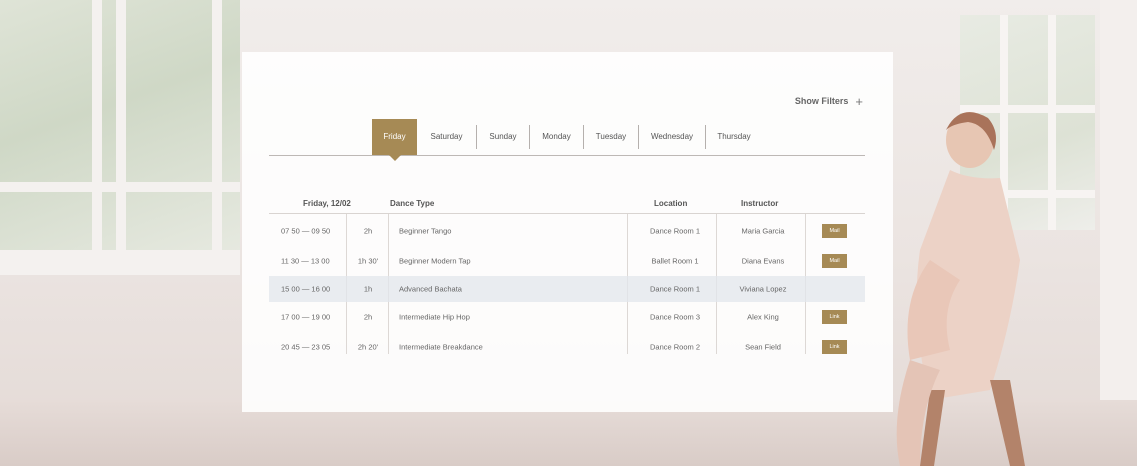  I want to click on class-instructor: Sean Field, so click(763, 347).